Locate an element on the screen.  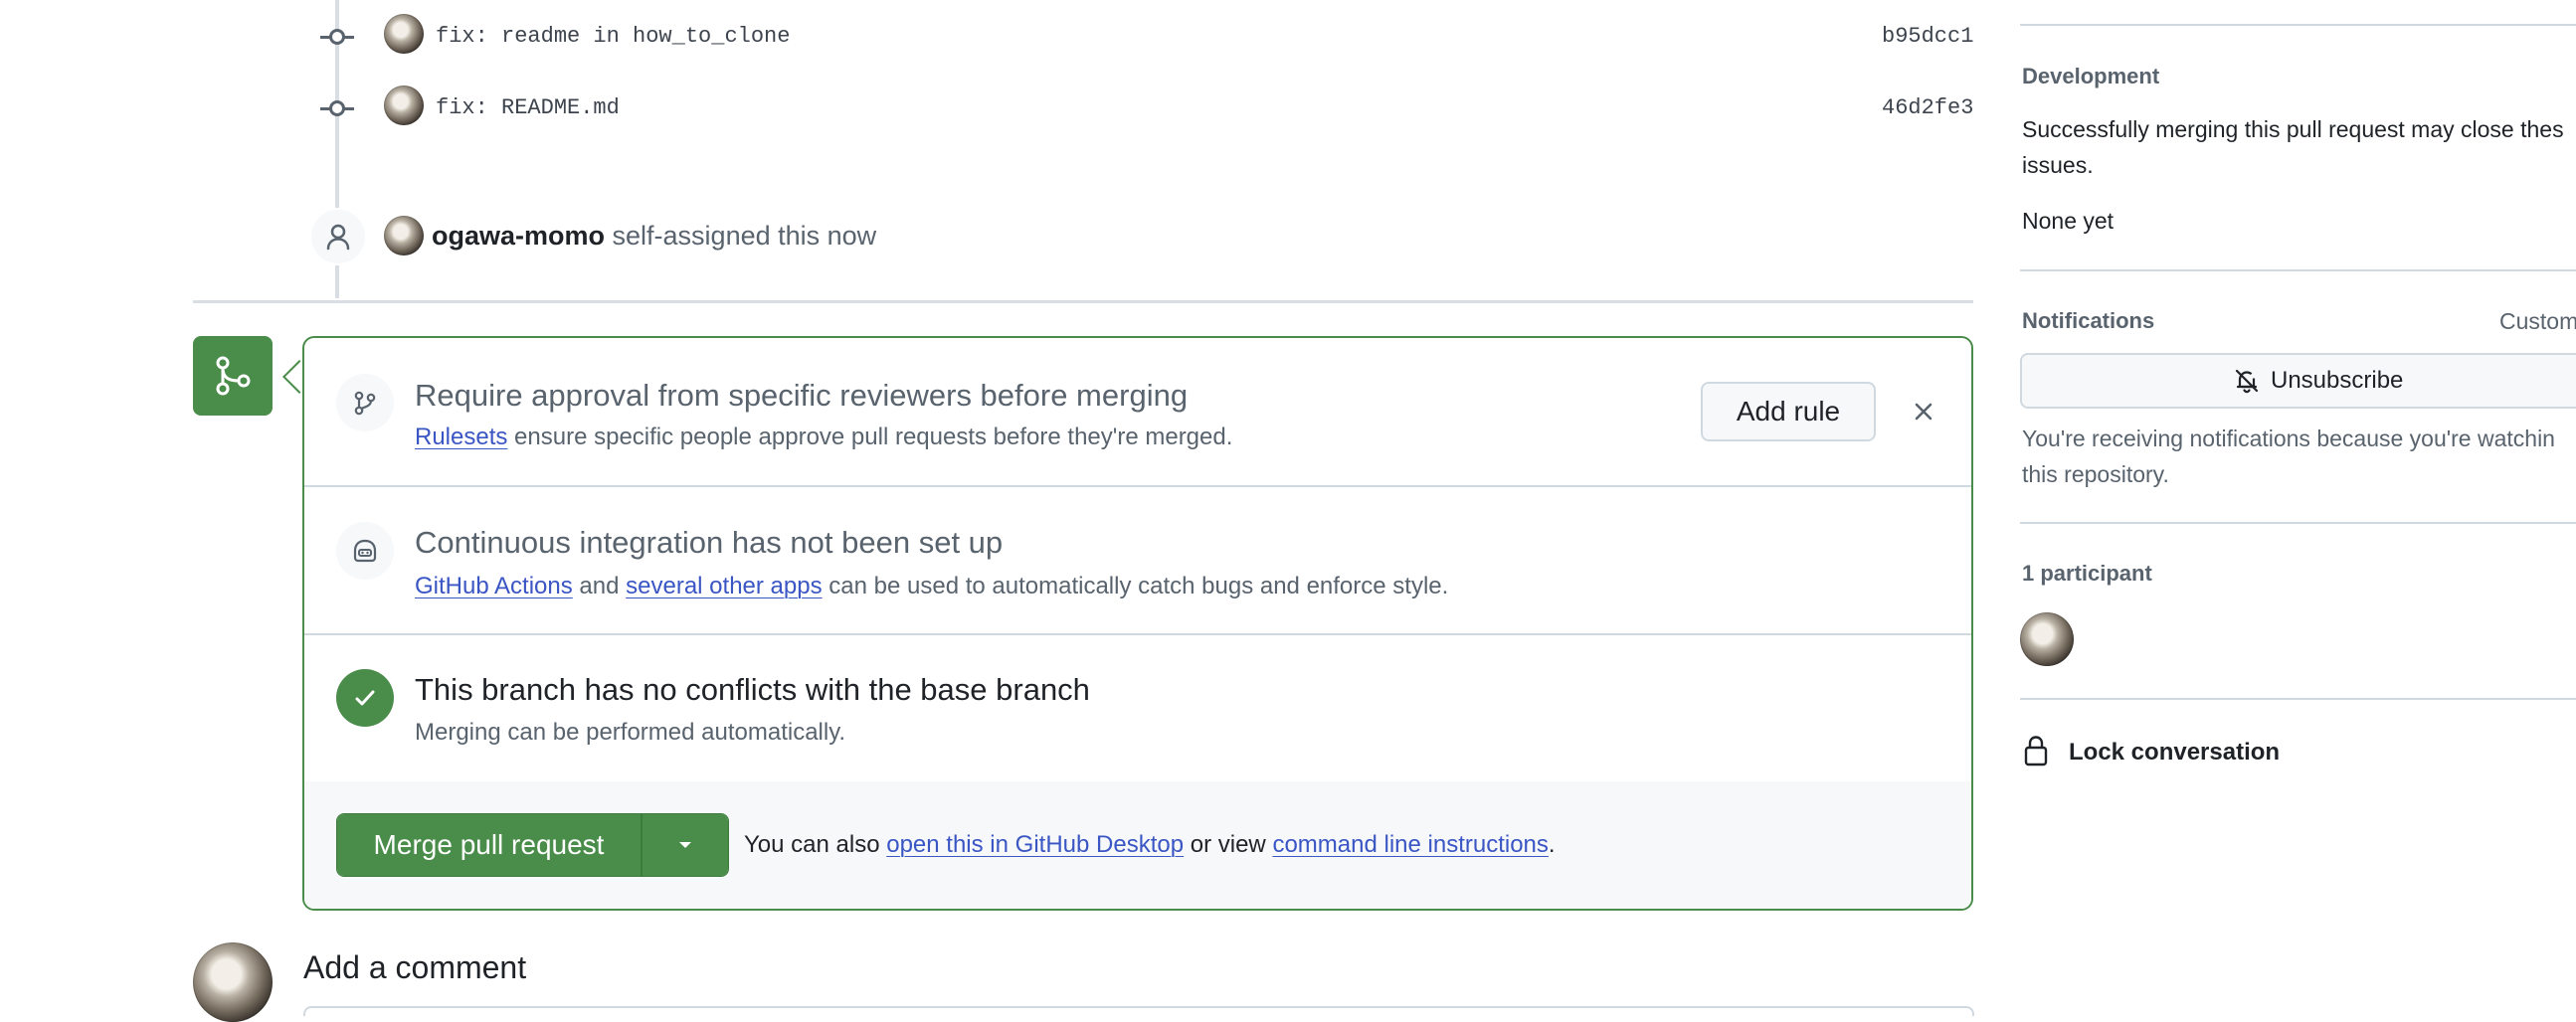
commit-message: fix: readme in how_to_clone is located at coordinates (613, 36).